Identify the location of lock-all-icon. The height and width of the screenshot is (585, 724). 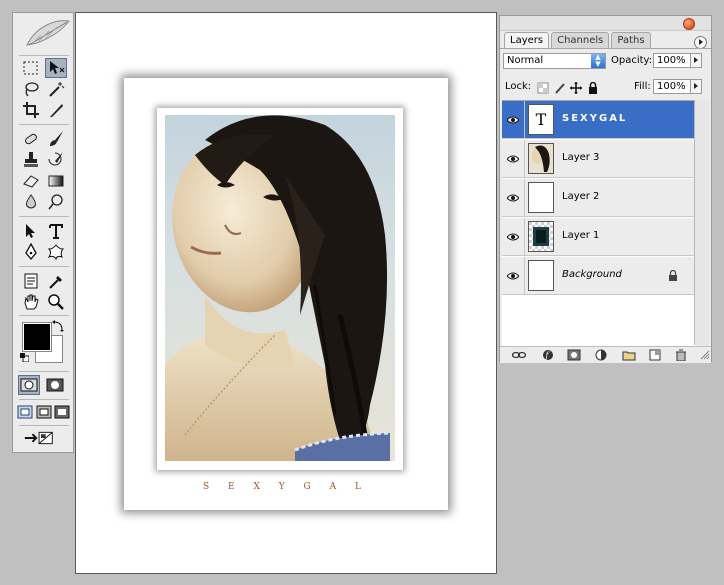
(593, 88).